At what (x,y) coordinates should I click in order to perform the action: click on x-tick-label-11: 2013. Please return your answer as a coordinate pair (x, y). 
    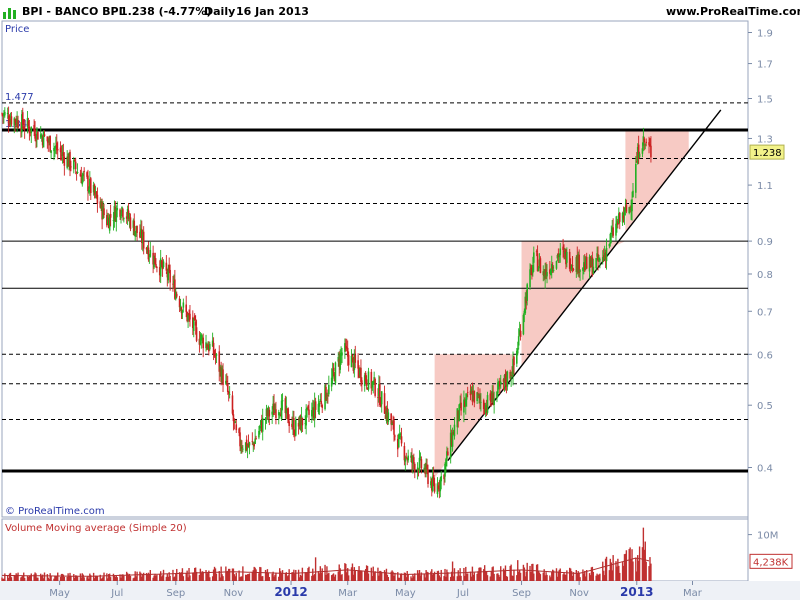
    Looking at the image, I should click on (636, 592).